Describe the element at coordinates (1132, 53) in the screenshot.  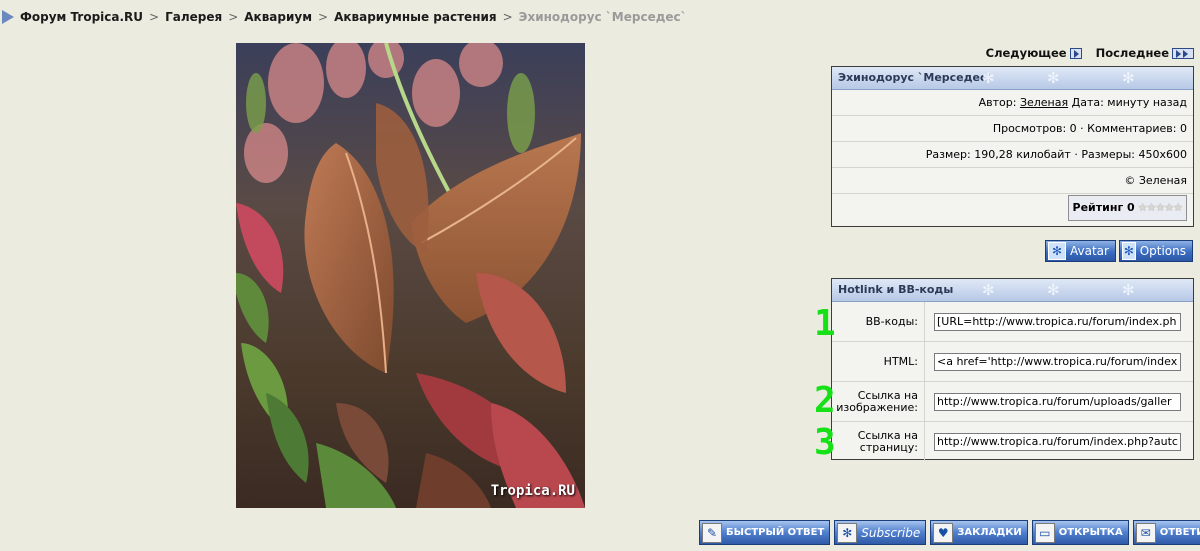
I see `last-image-label: Последнее` at that location.